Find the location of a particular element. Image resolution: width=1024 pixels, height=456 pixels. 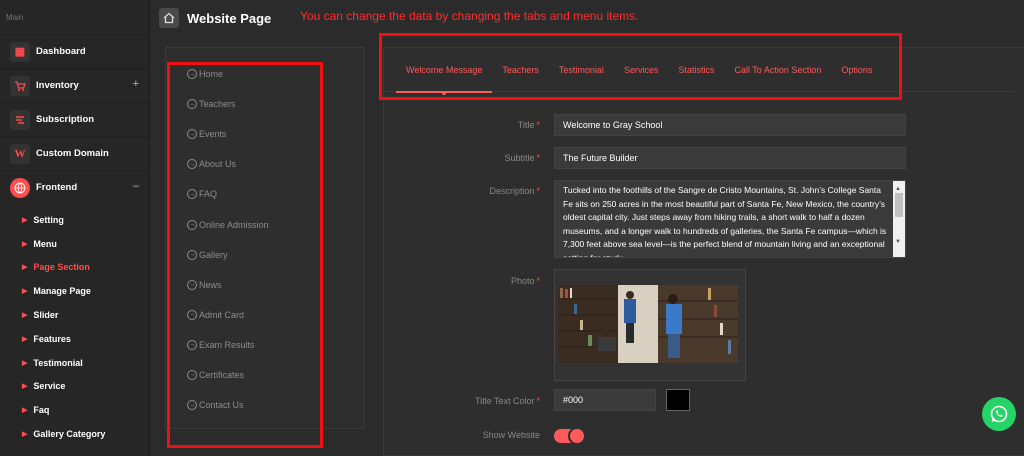

whatsapp-button is located at coordinates (999, 414).